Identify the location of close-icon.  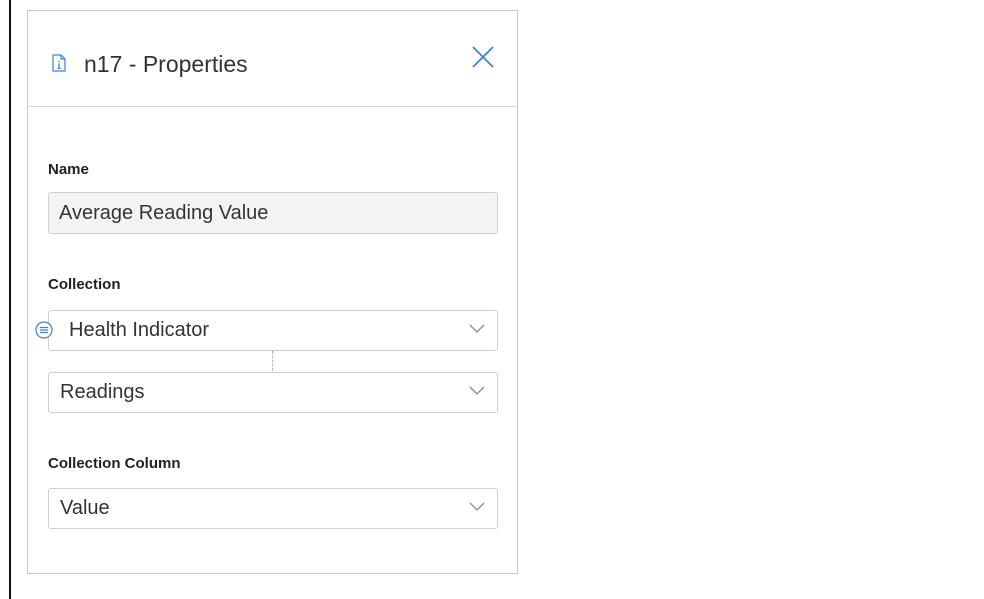
(483, 57).